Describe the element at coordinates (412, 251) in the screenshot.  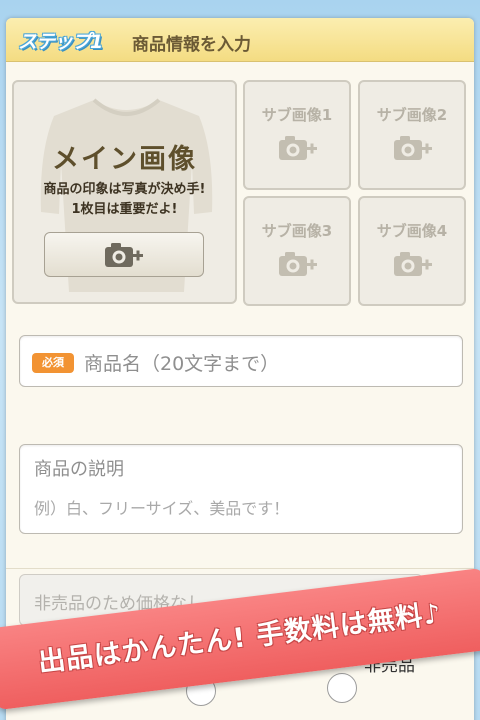
I see `sub-image-slot-4: サブ画像4` at that location.